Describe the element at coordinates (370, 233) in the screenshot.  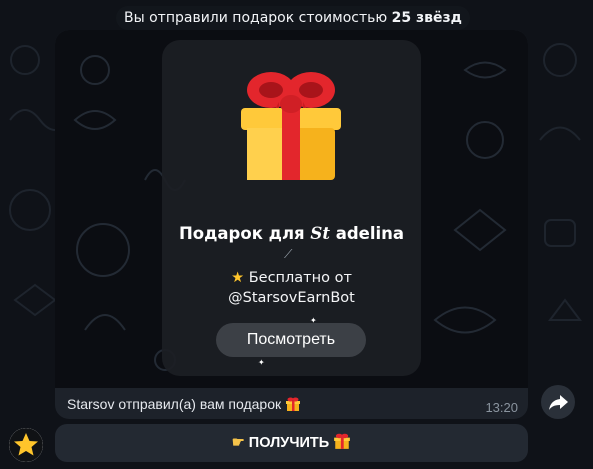
I see `recipient-name: adelina` at that location.